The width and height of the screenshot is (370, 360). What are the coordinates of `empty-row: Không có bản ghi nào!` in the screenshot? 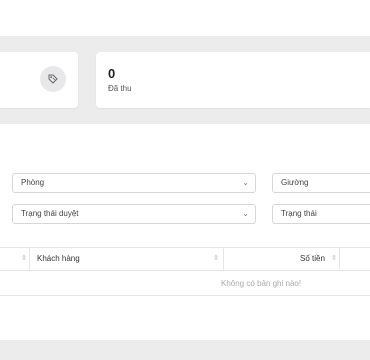 It's located at (185, 284).